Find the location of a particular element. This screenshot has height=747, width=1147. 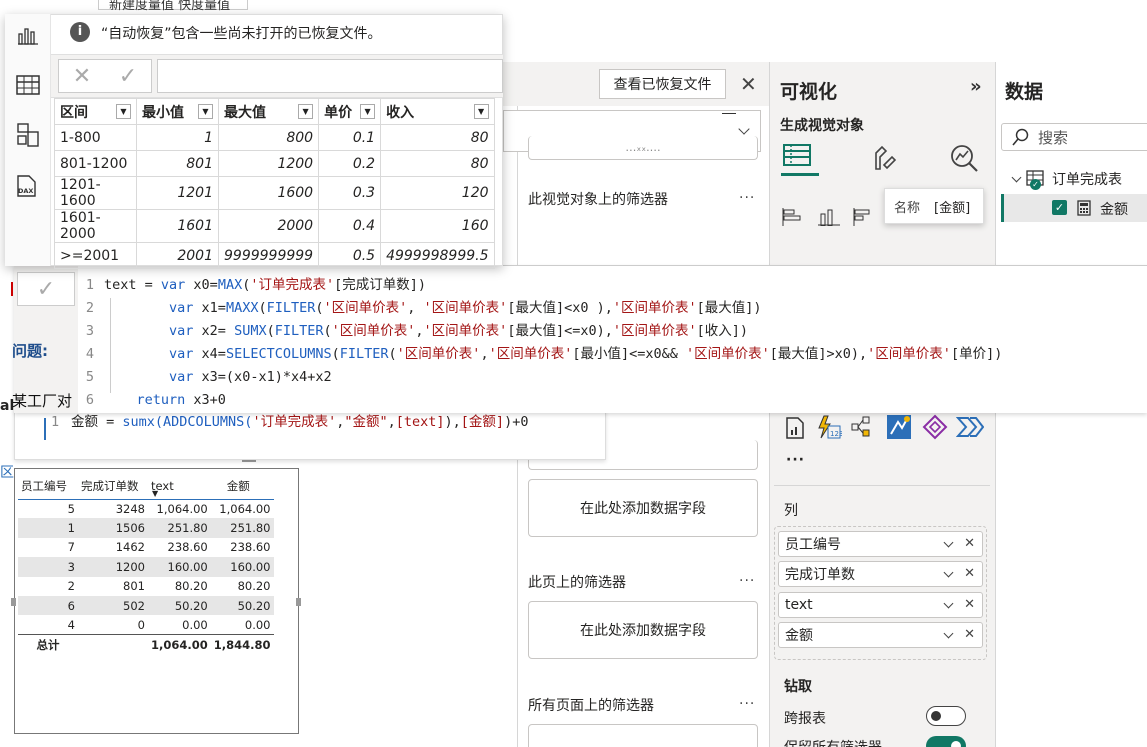

clustered-column-icon is located at coordinates (829, 219).